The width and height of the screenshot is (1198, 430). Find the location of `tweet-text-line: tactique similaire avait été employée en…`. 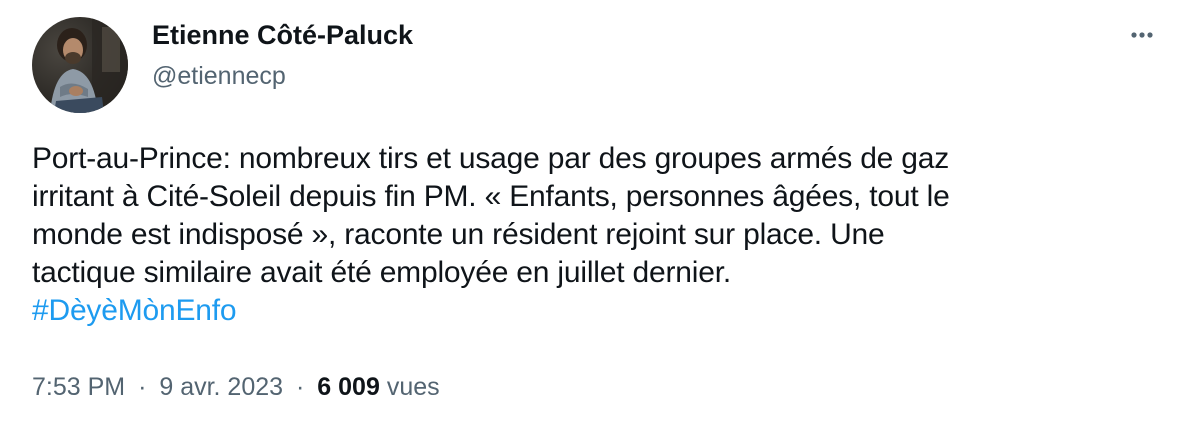

tweet-text-line: tactique similaire avait été employée en… is located at coordinates (381, 272).